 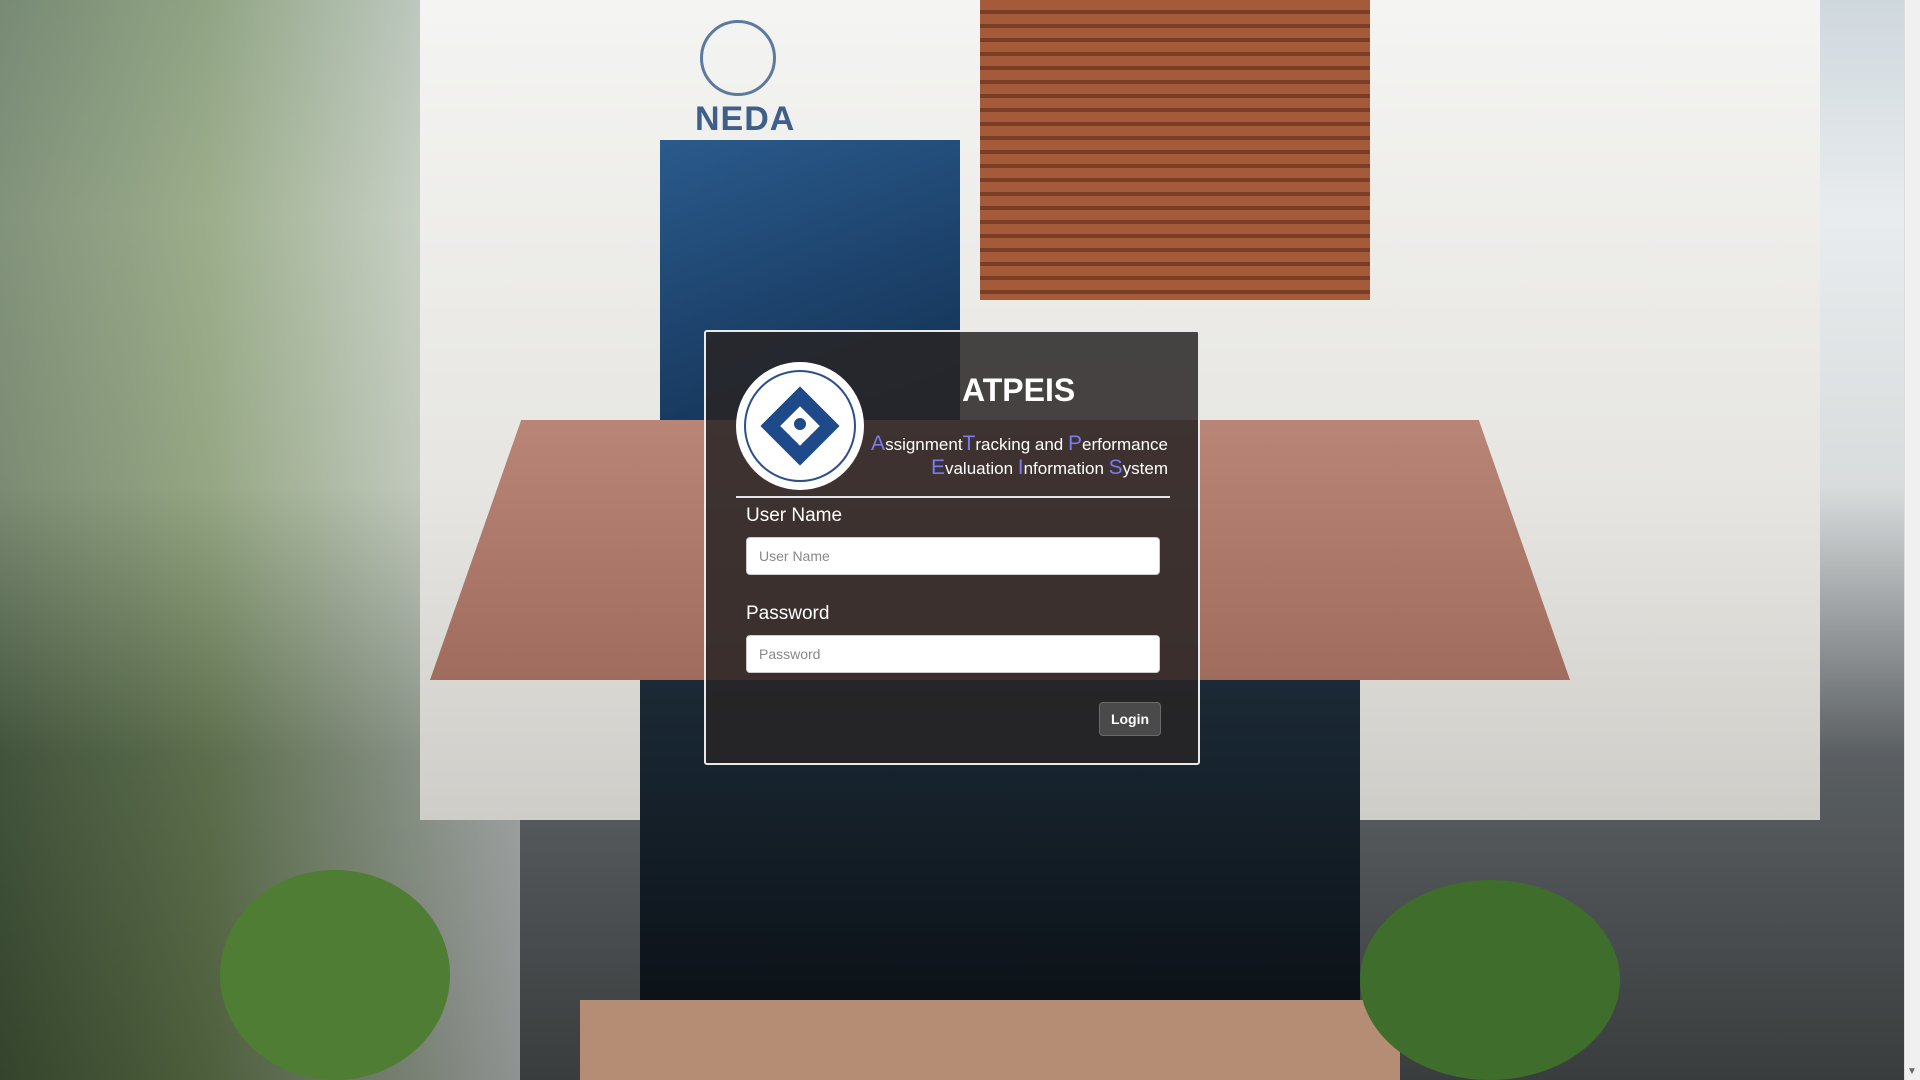 What do you see at coordinates (1019, 390) in the screenshot?
I see `app-title: ATPEIS` at bounding box center [1019, 390].